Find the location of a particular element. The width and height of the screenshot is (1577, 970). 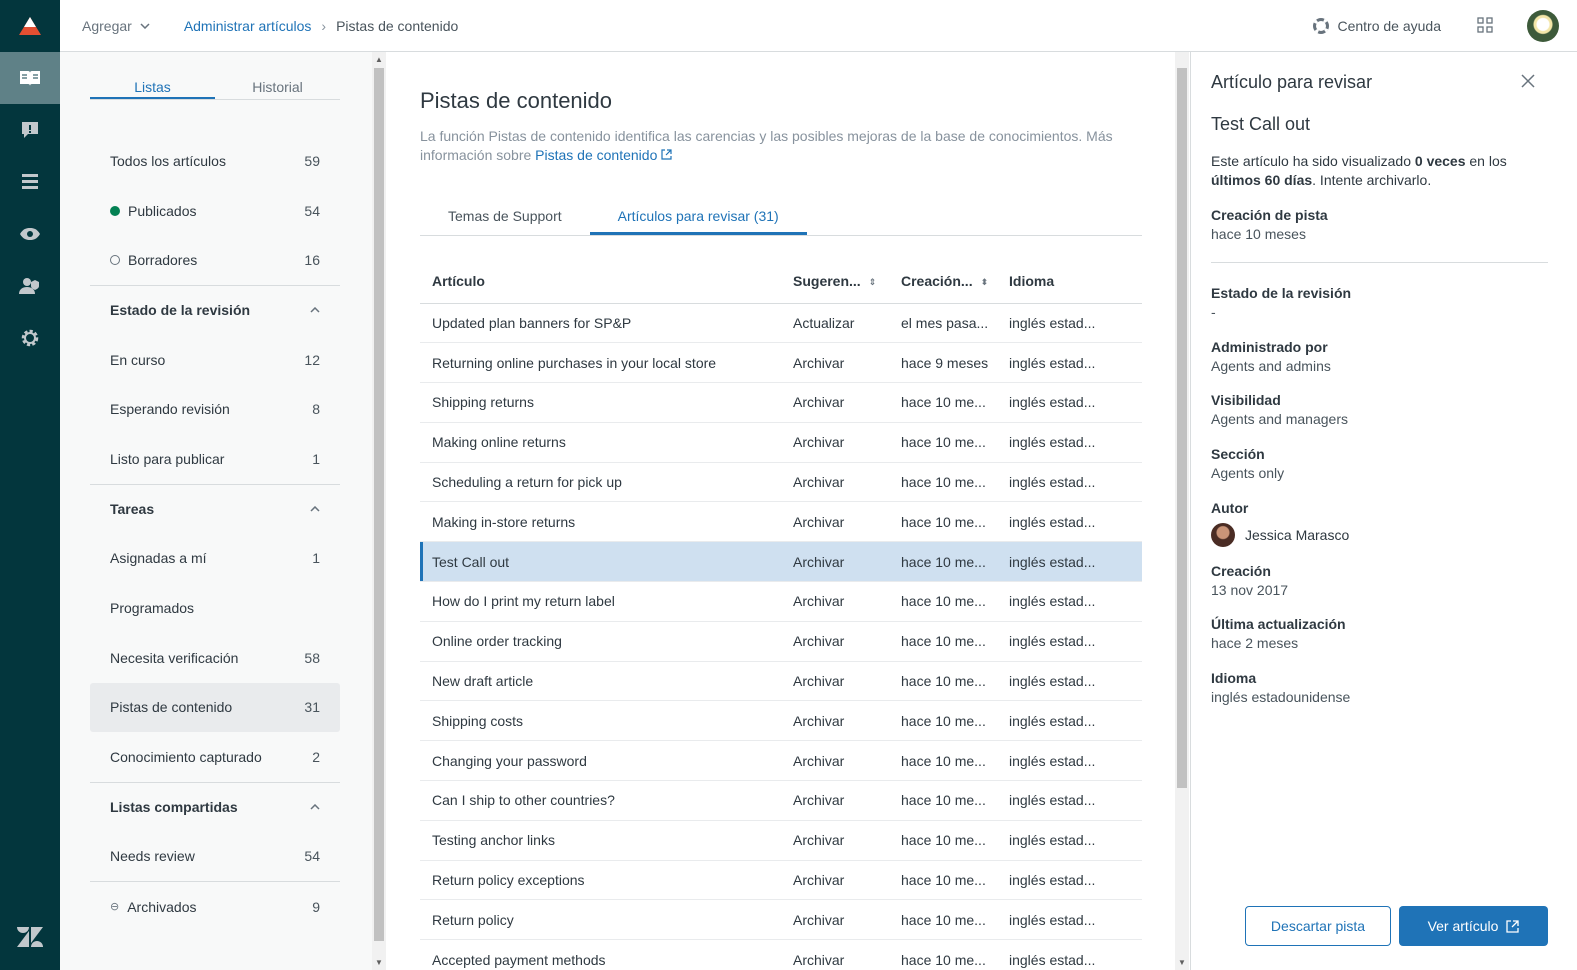

breadcrumb-manage-articles: Administrar artículos is located at coordinates (248, 26).